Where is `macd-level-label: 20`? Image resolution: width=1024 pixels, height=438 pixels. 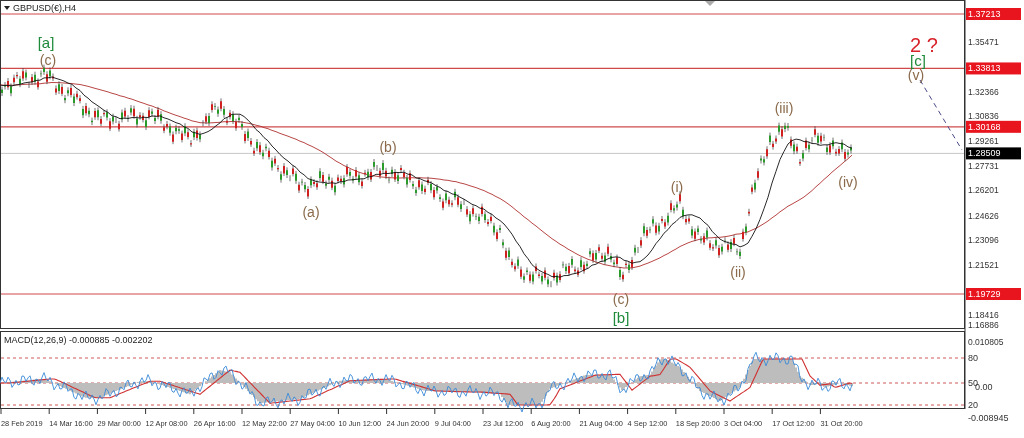
macd-level-label: 20 is located at coordinates (973, 405).